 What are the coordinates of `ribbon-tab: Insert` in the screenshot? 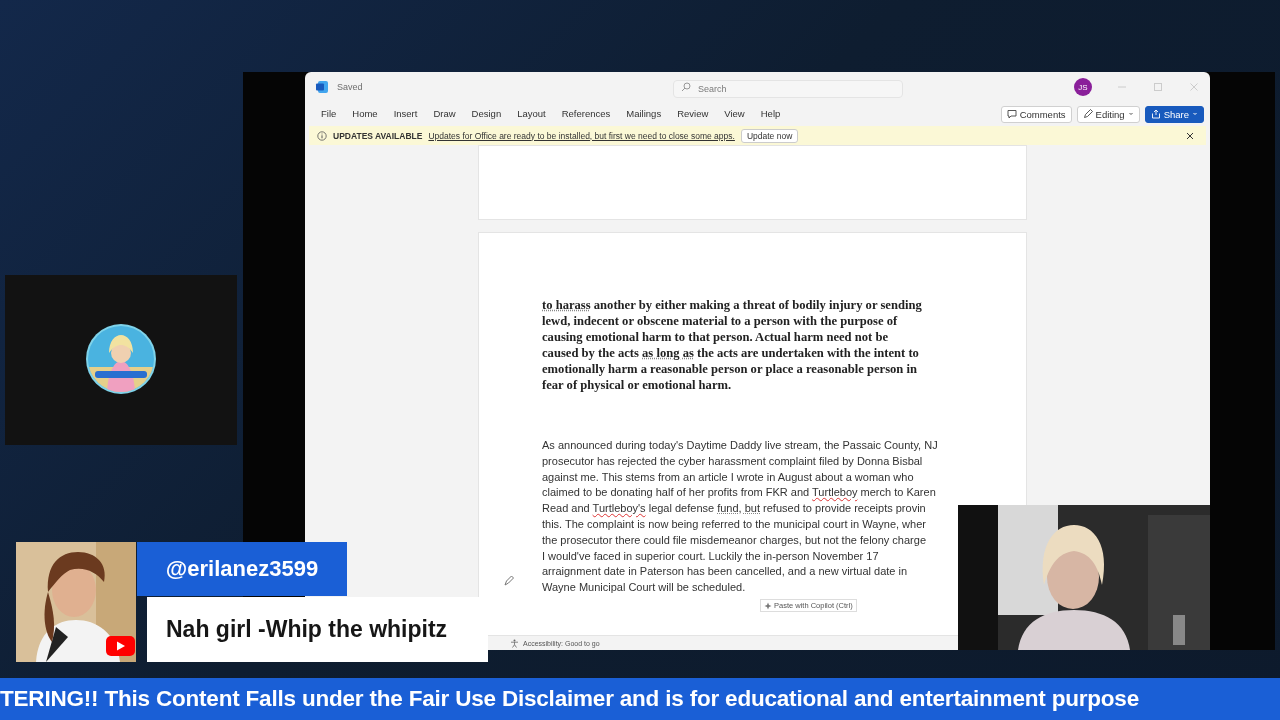 It's located at (405, 114).